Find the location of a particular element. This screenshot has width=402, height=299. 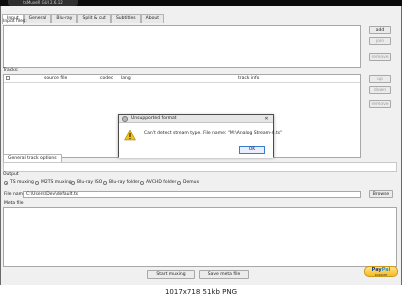

table-header-divider is located at coordinates (182, 82).